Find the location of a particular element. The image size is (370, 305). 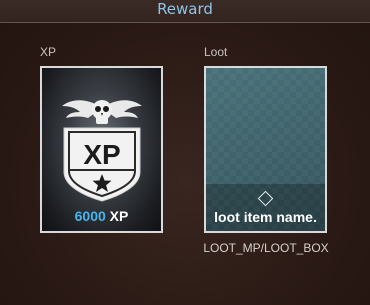

reward-header: Reward is located at coordinates (185, 11).